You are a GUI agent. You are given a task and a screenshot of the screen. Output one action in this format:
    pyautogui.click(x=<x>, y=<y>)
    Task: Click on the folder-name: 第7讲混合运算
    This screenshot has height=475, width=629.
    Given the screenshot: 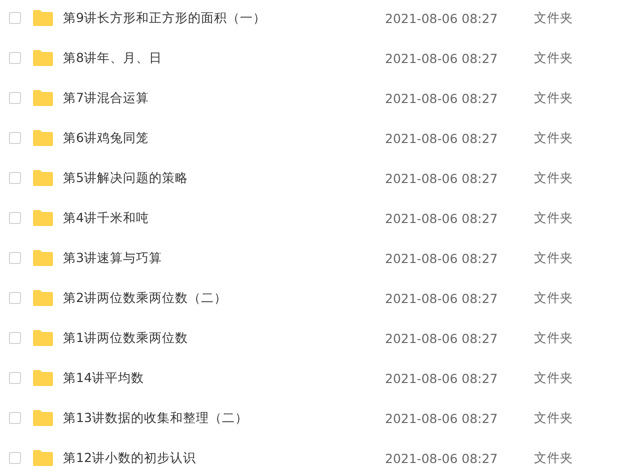 What is the action you would take?
    pyautogui.click(x=224, y=98)
    